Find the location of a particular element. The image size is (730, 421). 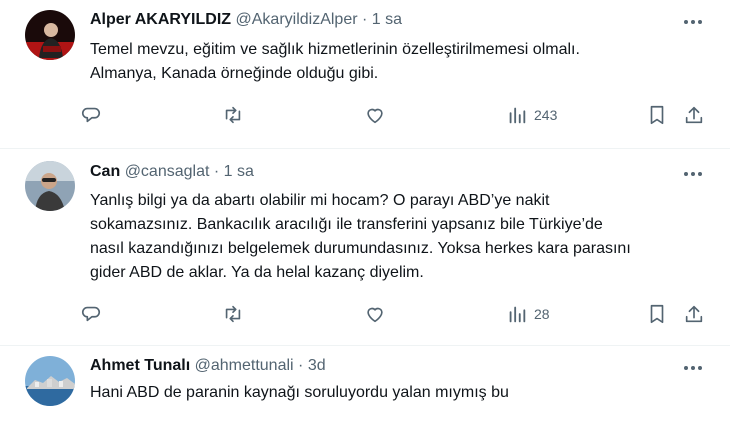

display-name: Can is located at coordinates (105, 171).